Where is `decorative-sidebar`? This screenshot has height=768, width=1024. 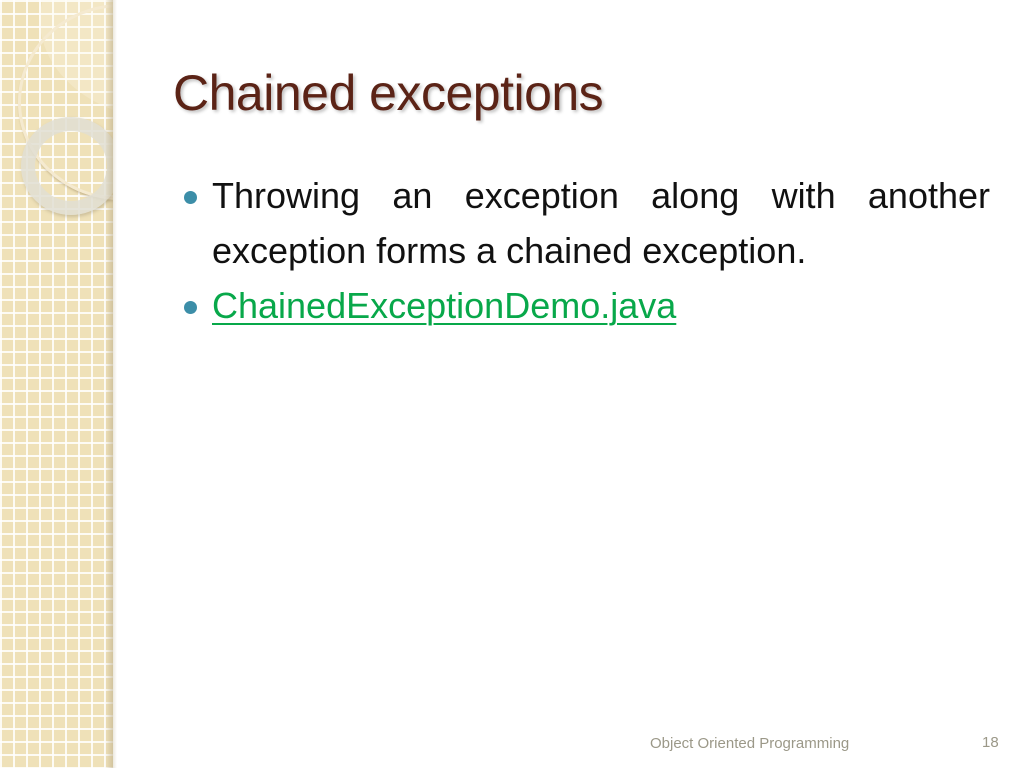 decorative-sidebar is located at coordinates (56, 384).